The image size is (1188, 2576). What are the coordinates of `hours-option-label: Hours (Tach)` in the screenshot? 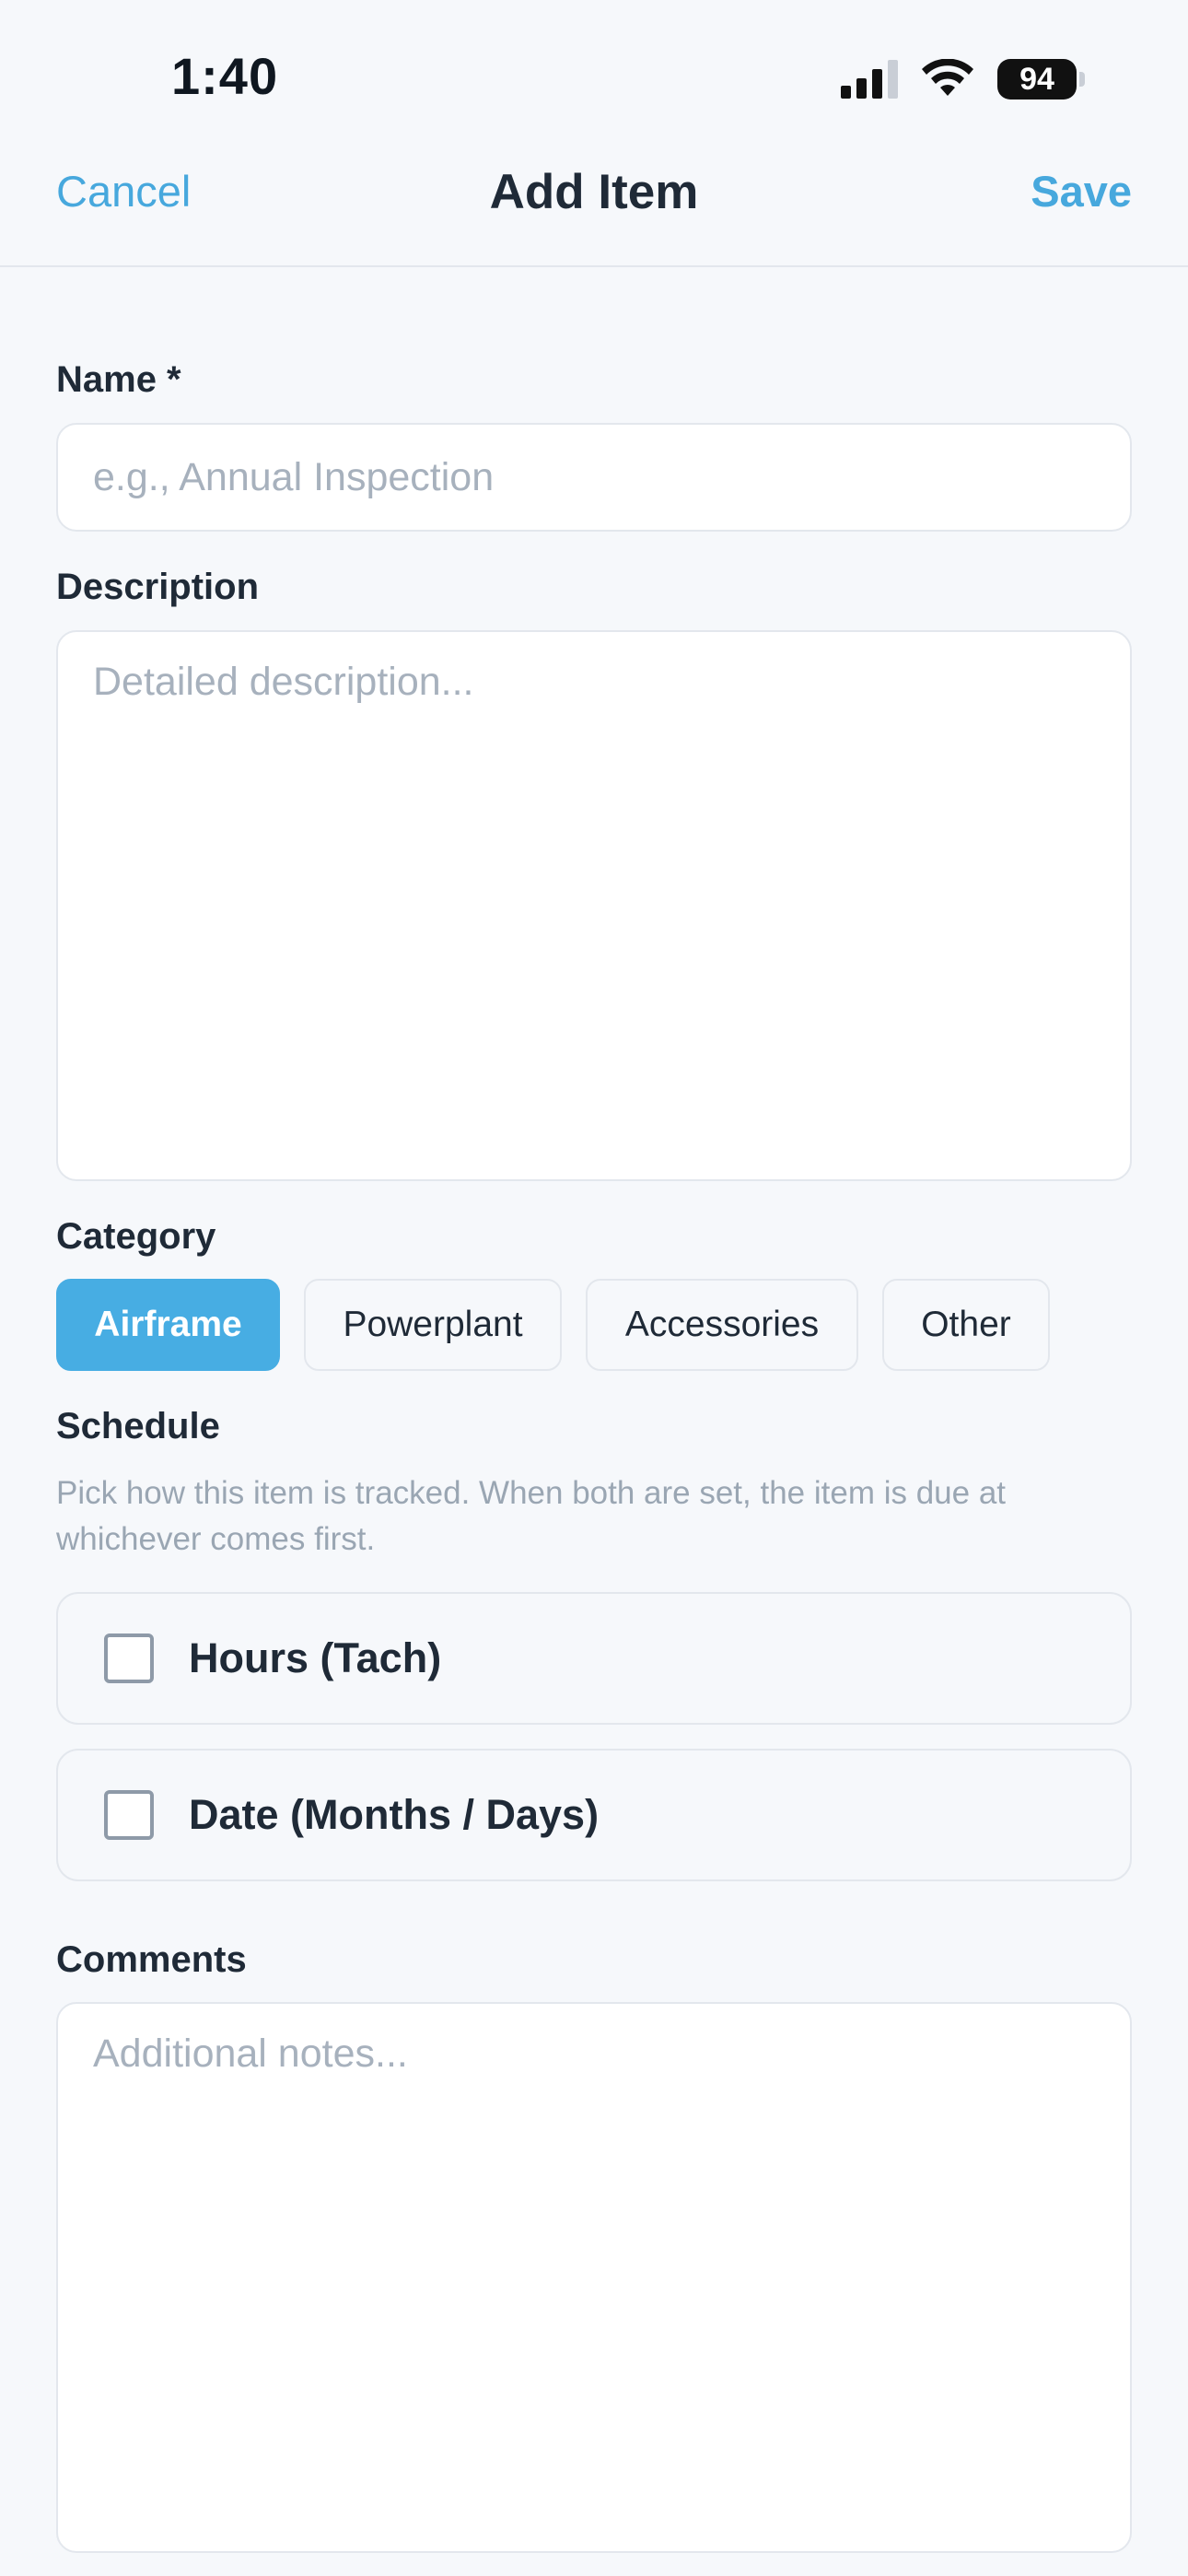 It's located at (315, 1657).